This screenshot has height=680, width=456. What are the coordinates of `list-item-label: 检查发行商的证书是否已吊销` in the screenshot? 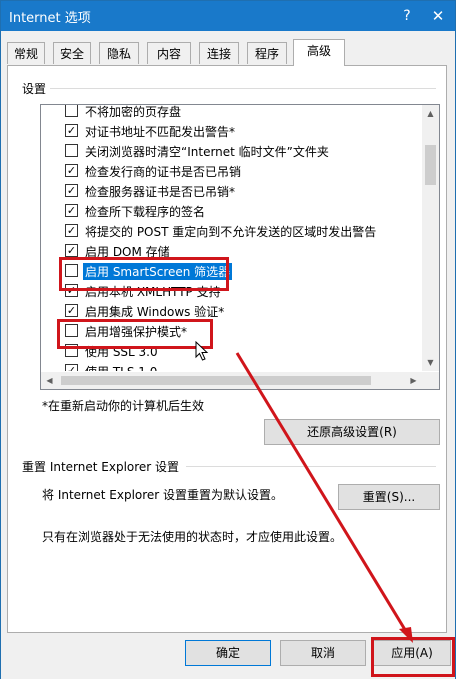 It's located at (163, 172).